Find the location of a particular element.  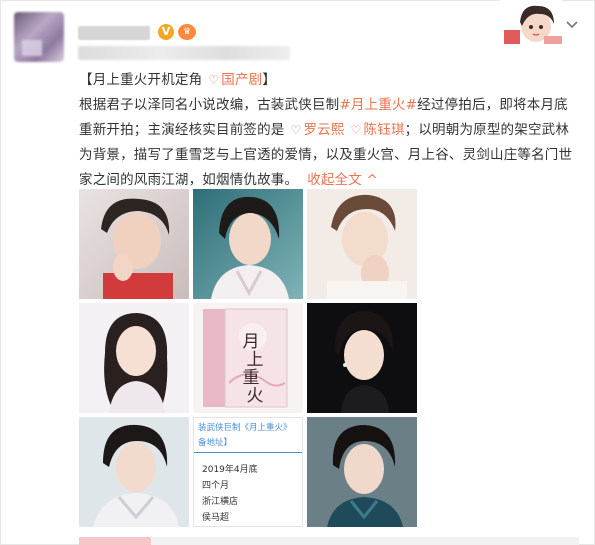

verified-v-icon: V is located at coordinates (166, 32).